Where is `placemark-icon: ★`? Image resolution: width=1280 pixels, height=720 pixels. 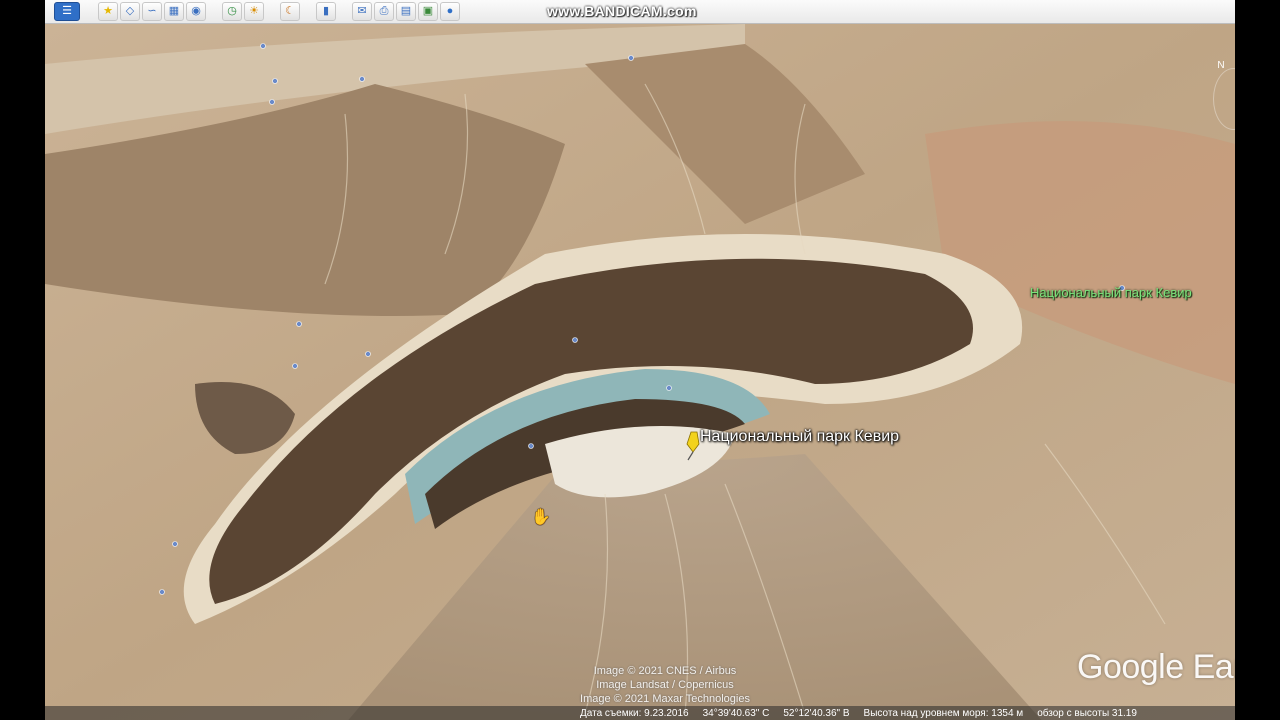 placemark-icon: ★ is located at coordinates (108, 11).